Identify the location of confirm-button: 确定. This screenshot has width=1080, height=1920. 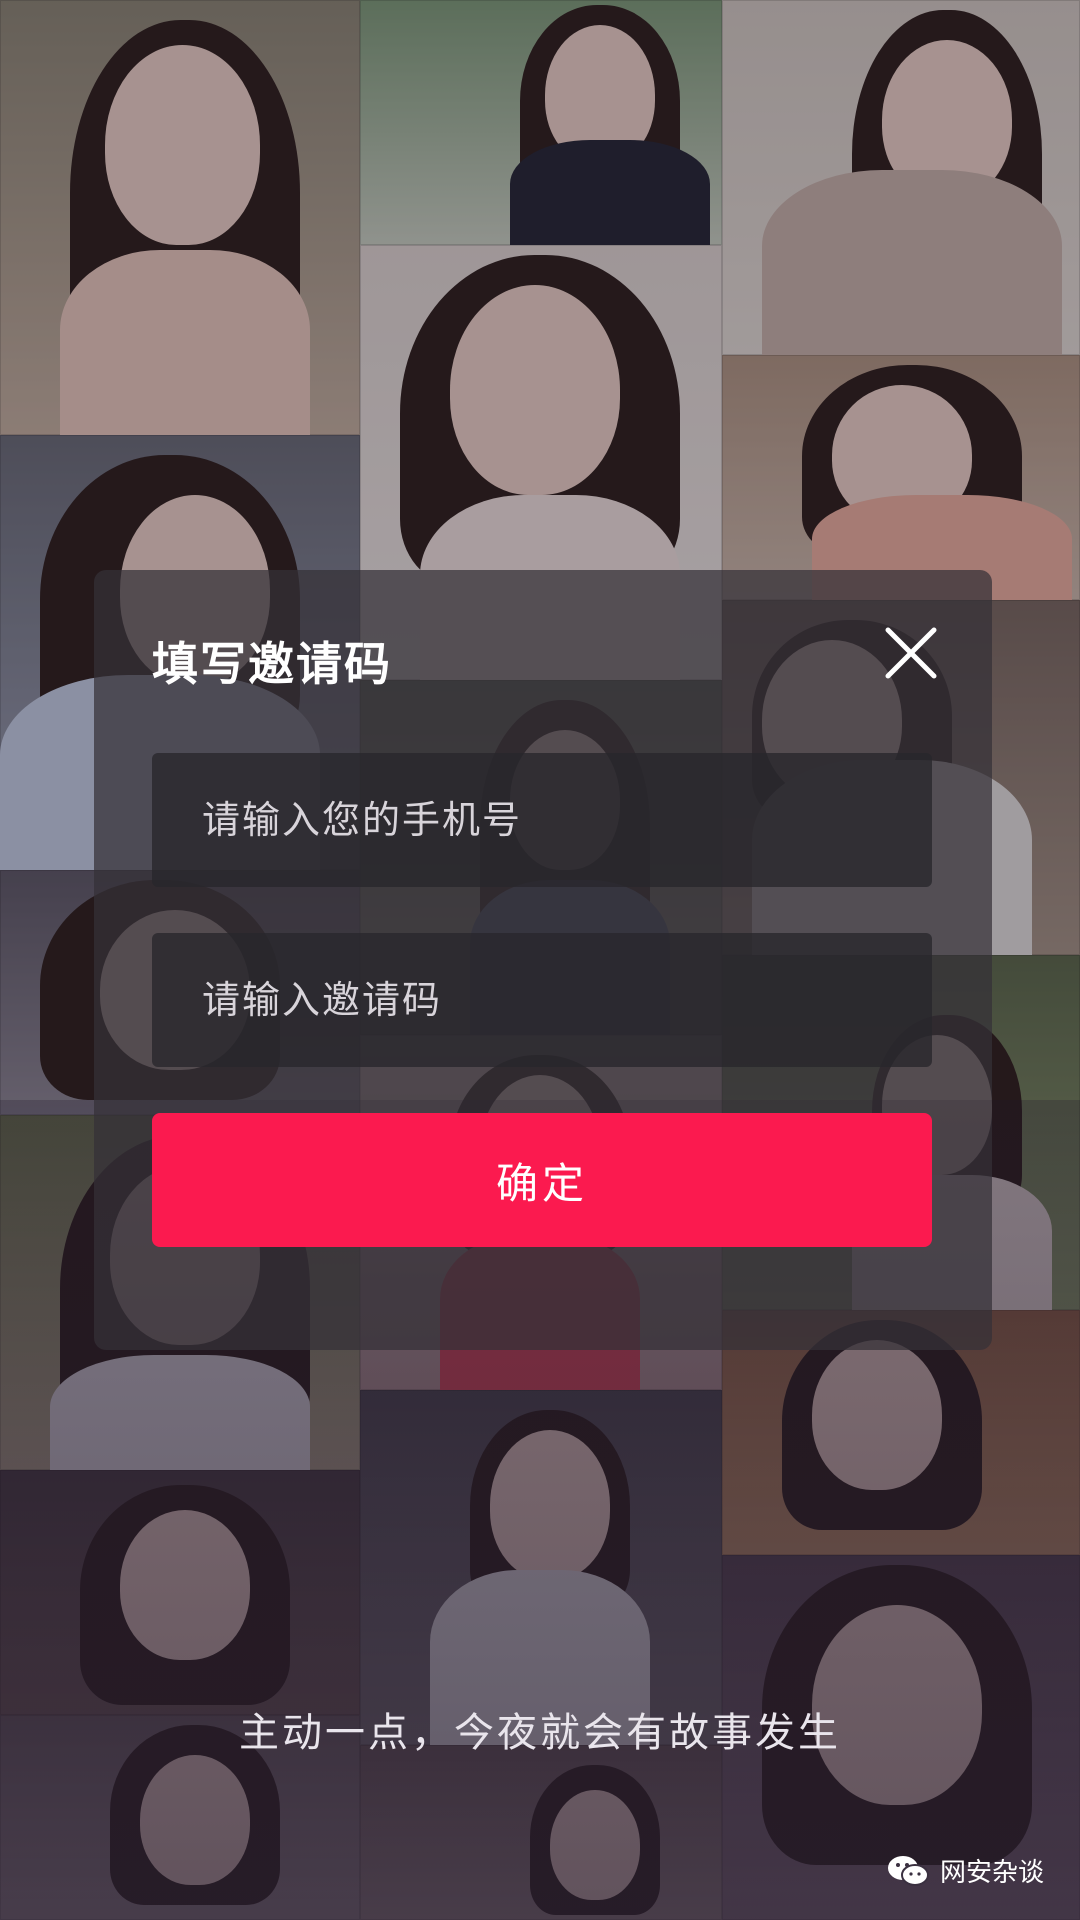
(542, 1180).